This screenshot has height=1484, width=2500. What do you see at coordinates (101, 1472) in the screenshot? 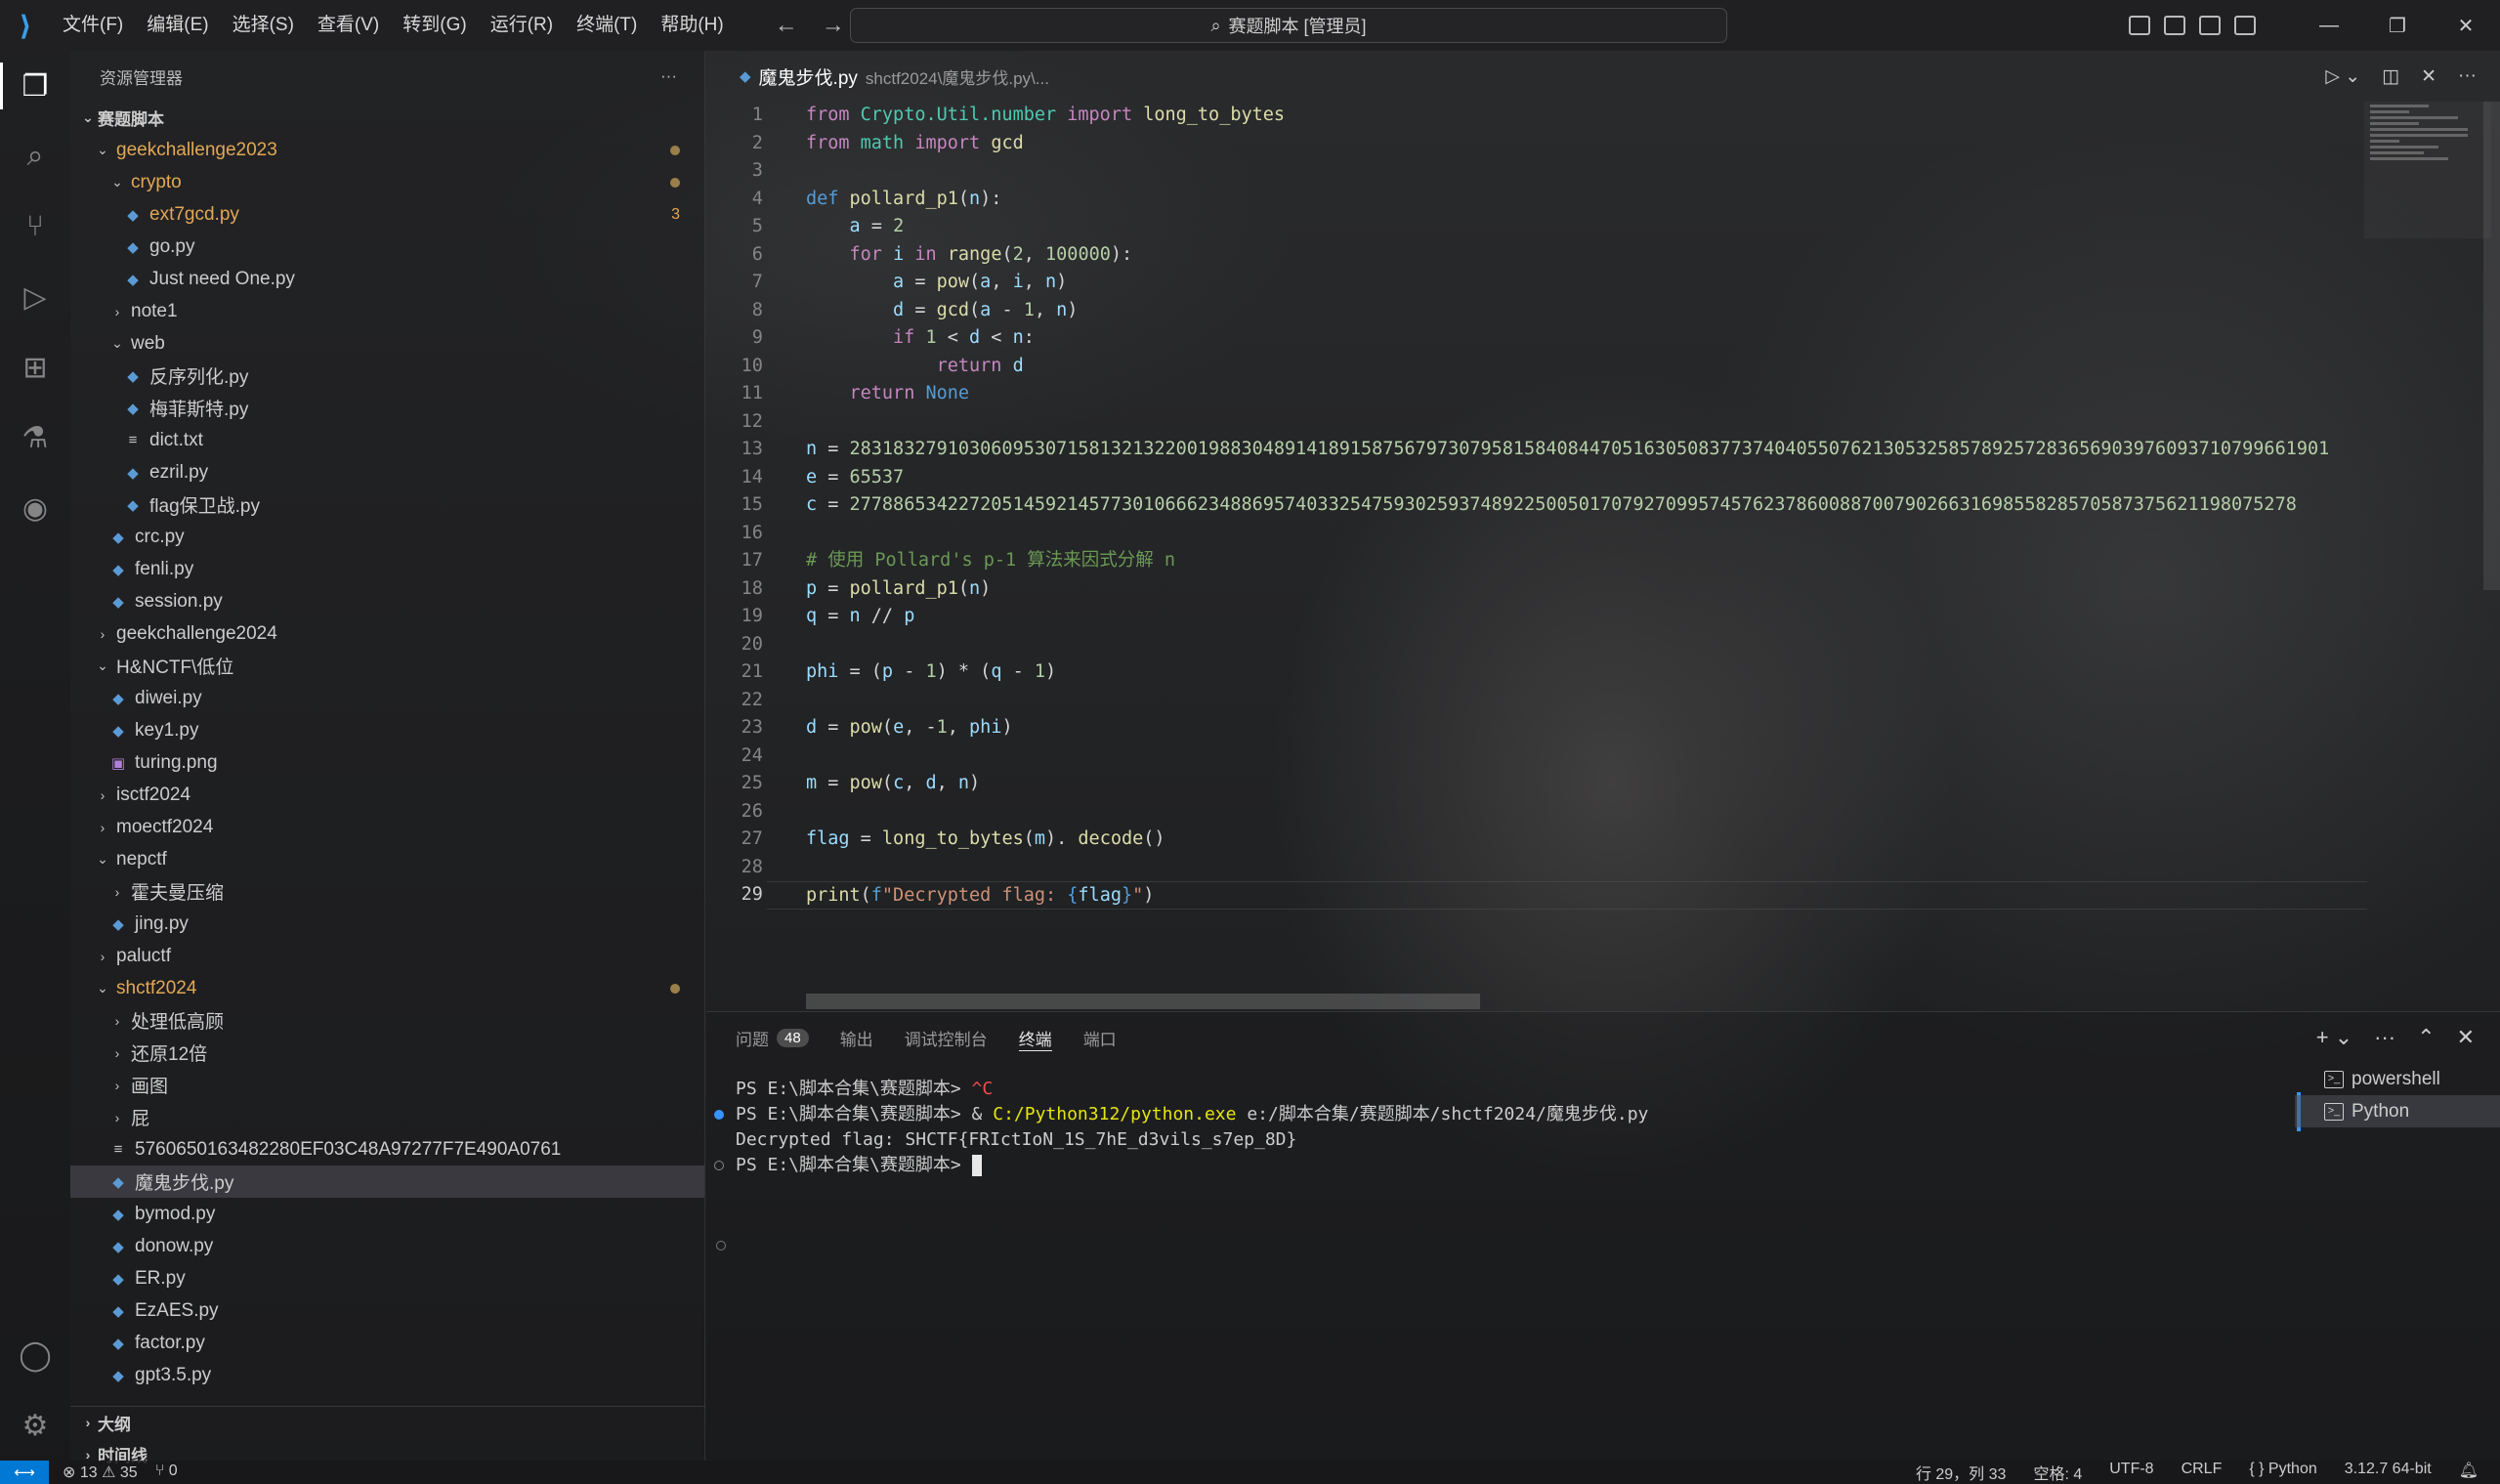
I see `problems-status: ⊗ 13 ⚠ 35` at bounding box center [101, 1472].